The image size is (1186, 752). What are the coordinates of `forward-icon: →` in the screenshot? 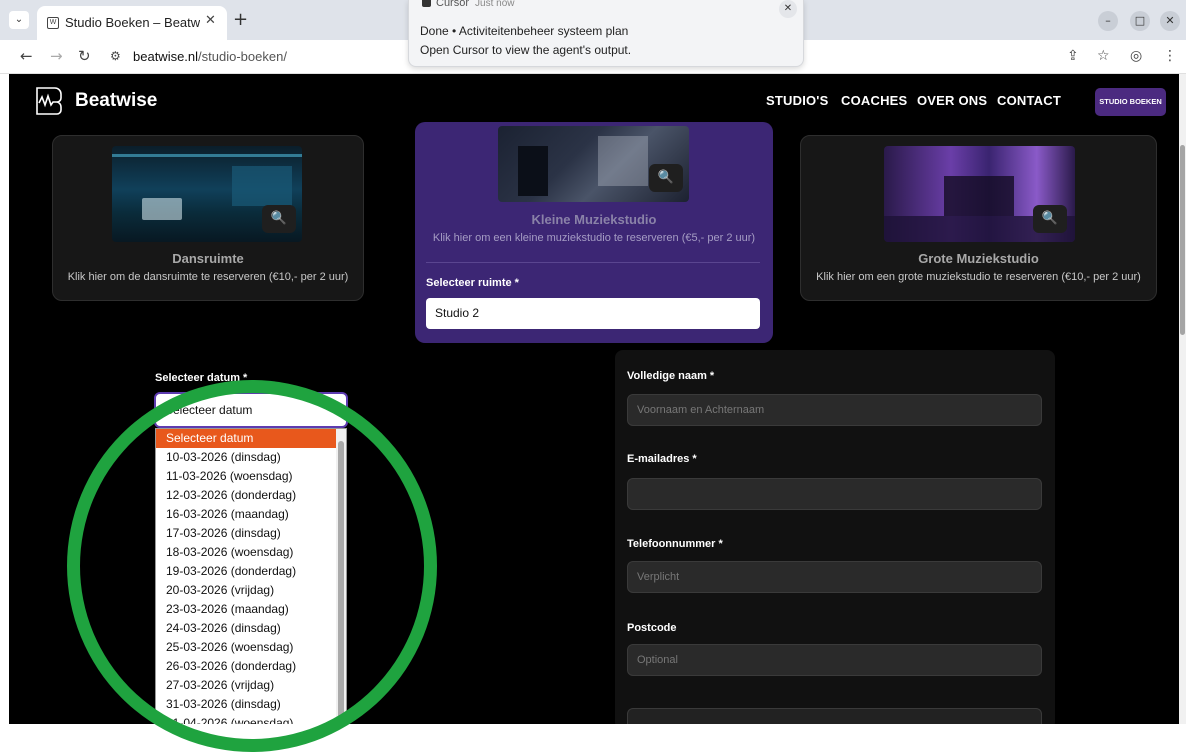 It's located at (56, 56).